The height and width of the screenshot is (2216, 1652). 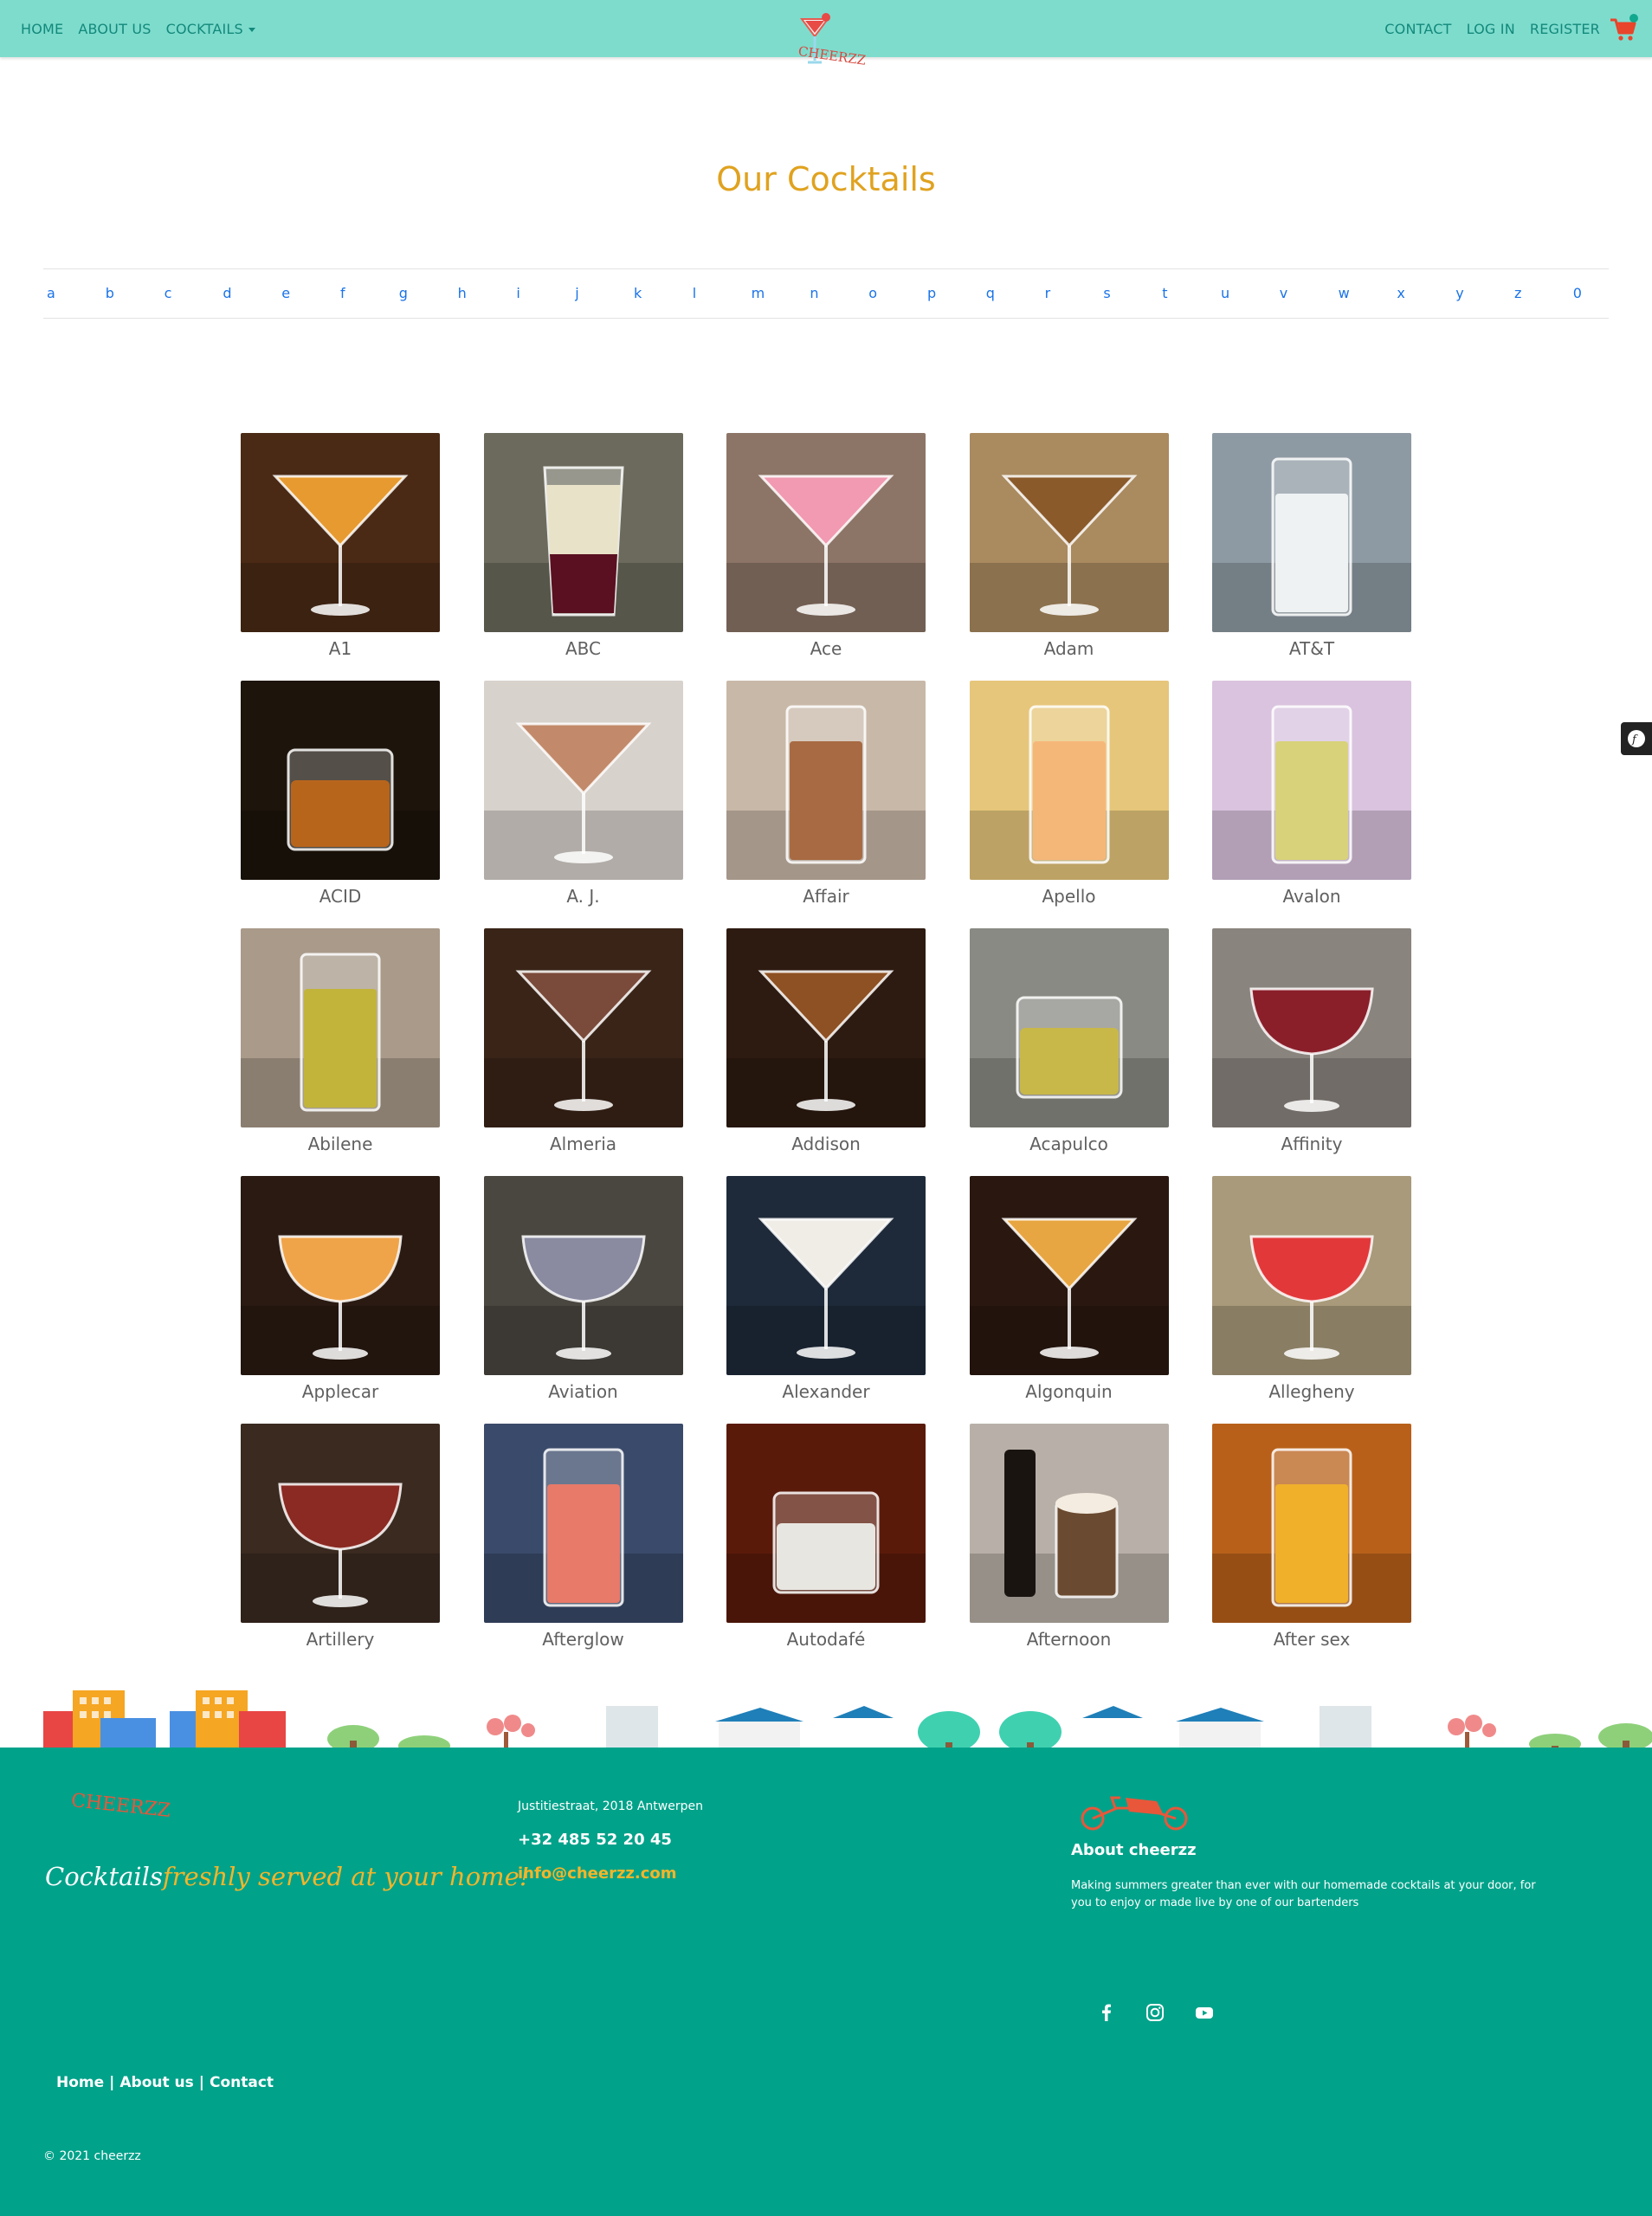 I want to click on debug-toolbar-toggle: f, so click(x=1636, y=738).